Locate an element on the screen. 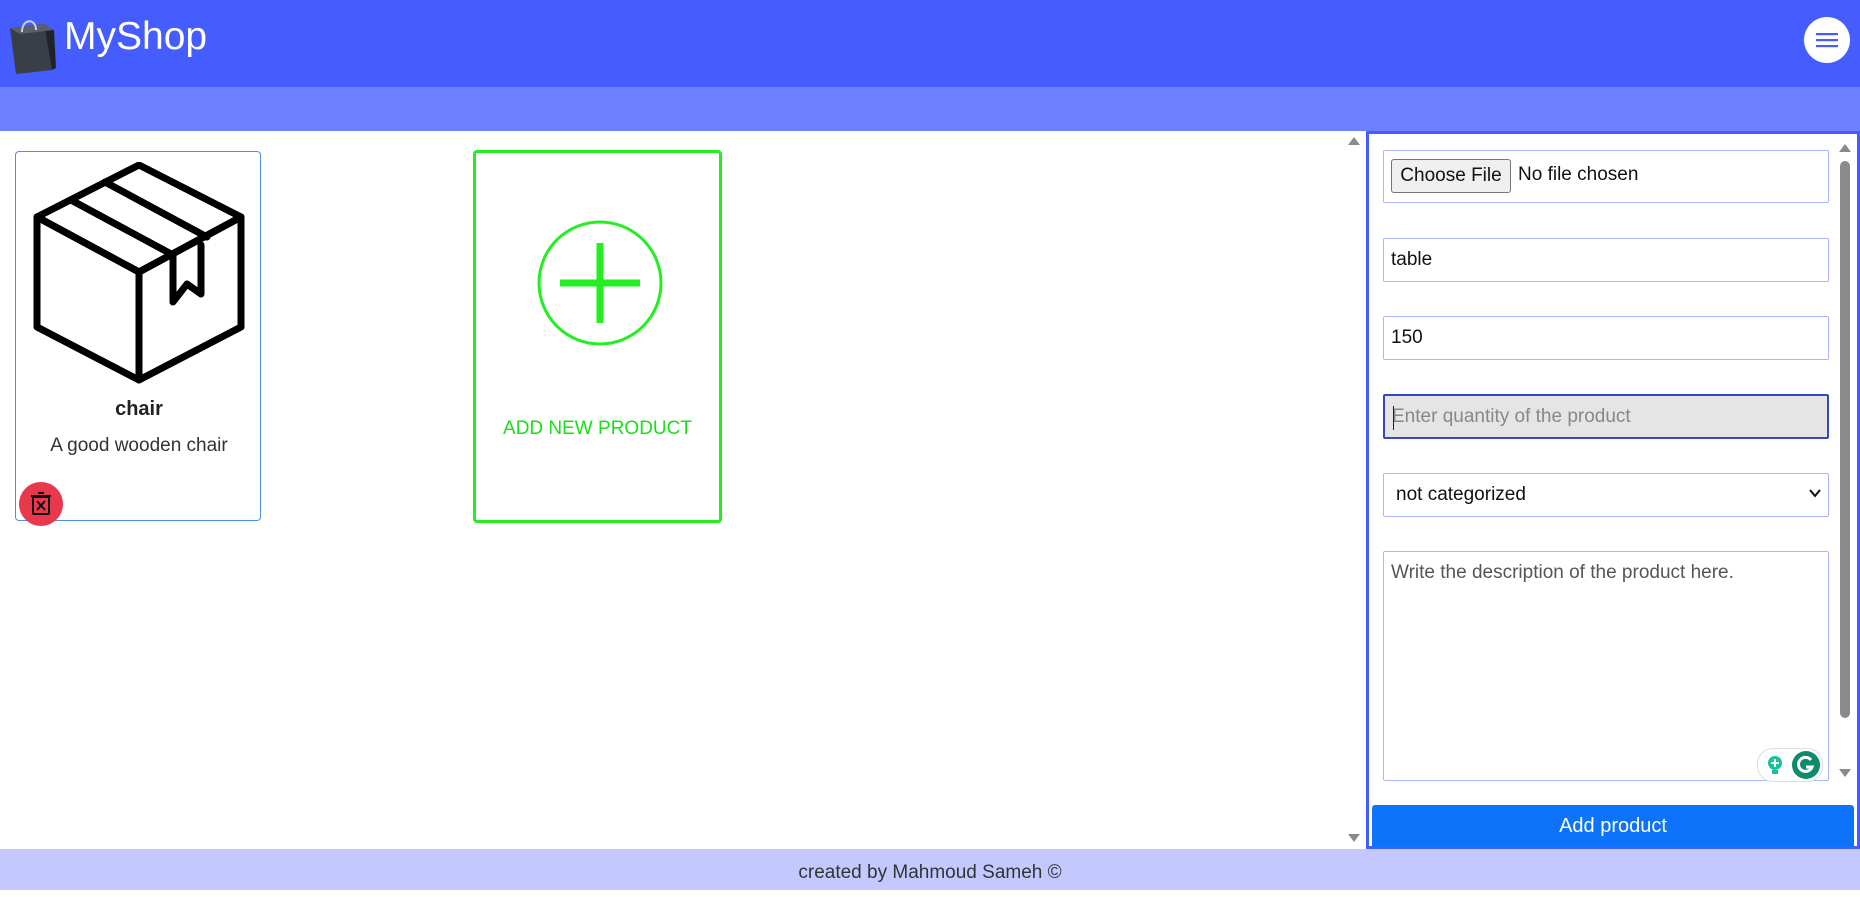  text-caret is located at coordinates (1393, 418).